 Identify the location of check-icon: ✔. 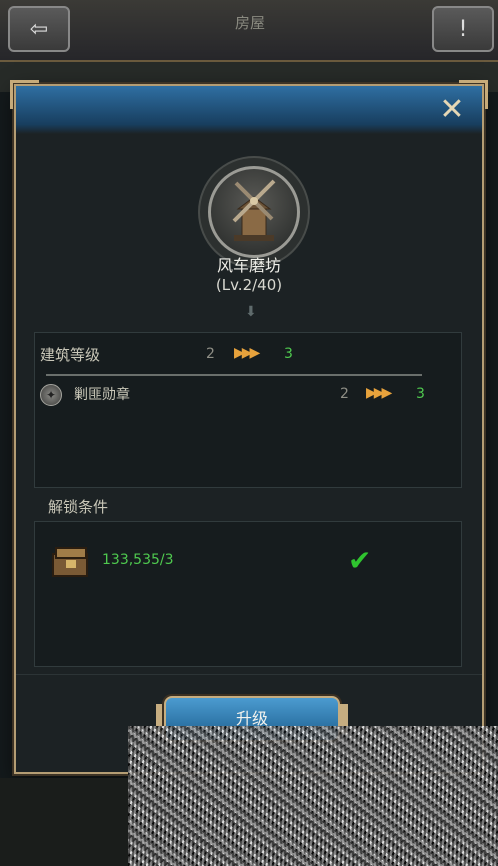
(360, 560).